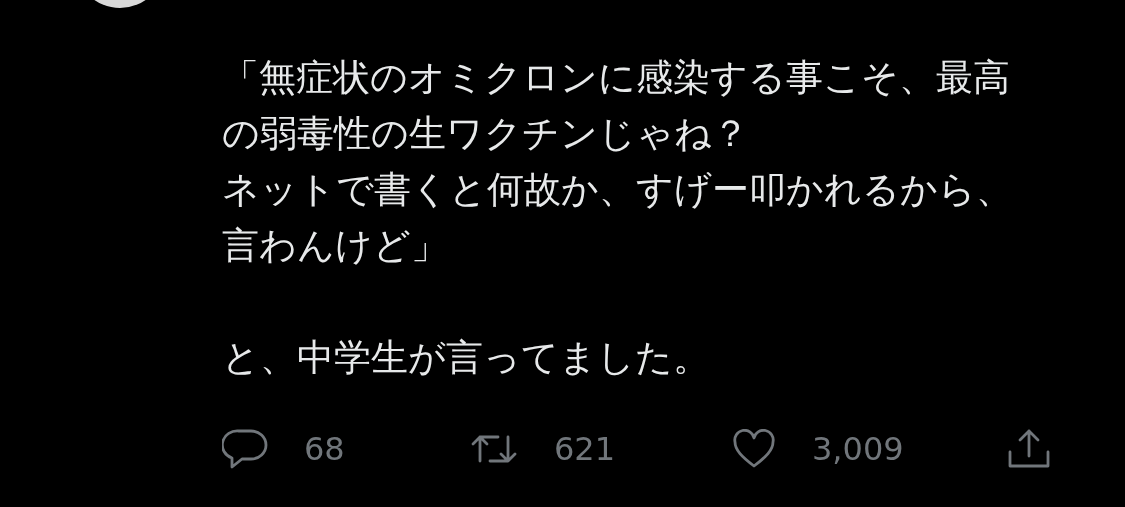 The width and height of the screenshot is (1125, 507). I want to click on tweet-text: 言わんけど」, so click(335, 246).